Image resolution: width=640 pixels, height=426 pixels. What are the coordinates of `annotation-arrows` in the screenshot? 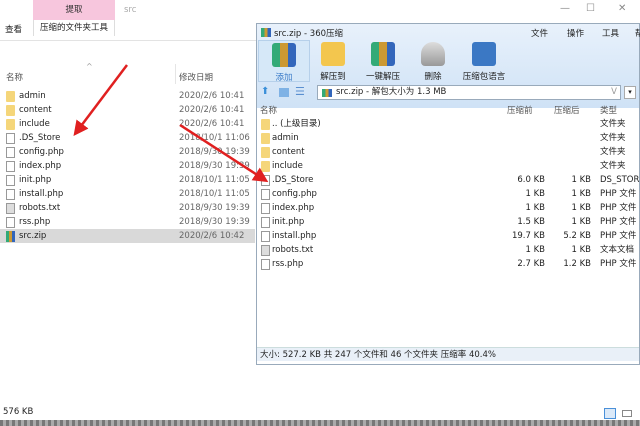 It's located at (171, 123).